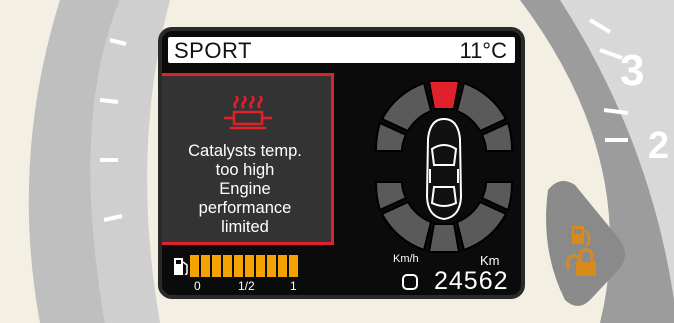 This screenshot has height=323, width=674. Describe the element at coordinates (341, 273) in the screenshot. I see `bottom-bar: 0 1/2 1 Km/h Km 24562` at that location.